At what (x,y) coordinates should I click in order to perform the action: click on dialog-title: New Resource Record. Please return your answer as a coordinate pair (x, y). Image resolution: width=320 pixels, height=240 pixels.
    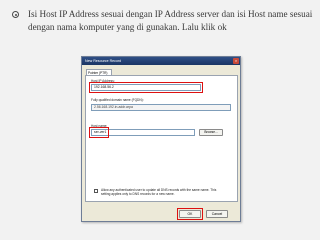
    Looking at the image, I should click on (103, 61).